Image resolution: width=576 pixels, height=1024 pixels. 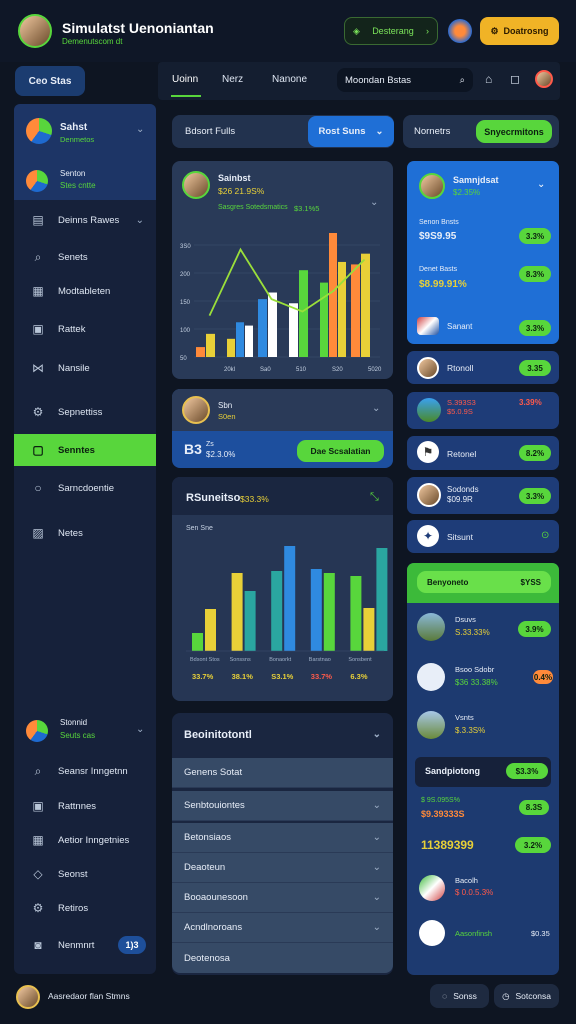 What do you see at coordinates (356, 30) in the screenshot?
I see `shield-icon: ◈` at bounding box center [356, 30].